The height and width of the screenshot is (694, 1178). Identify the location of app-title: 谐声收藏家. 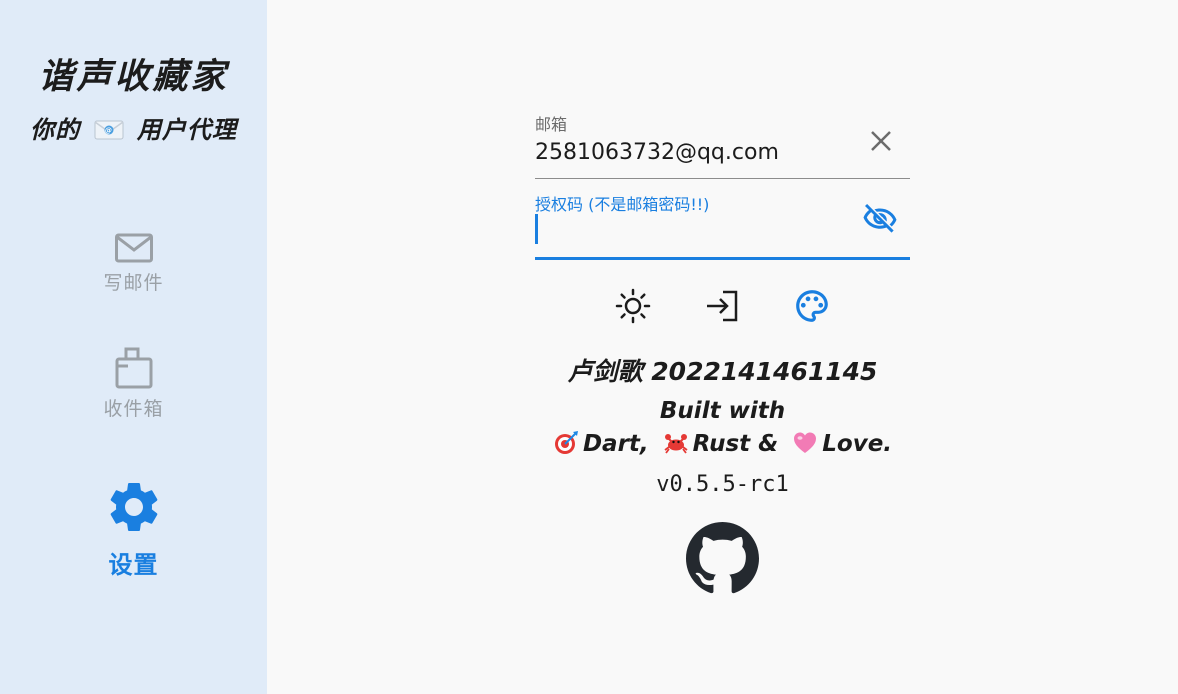
(133, 77).